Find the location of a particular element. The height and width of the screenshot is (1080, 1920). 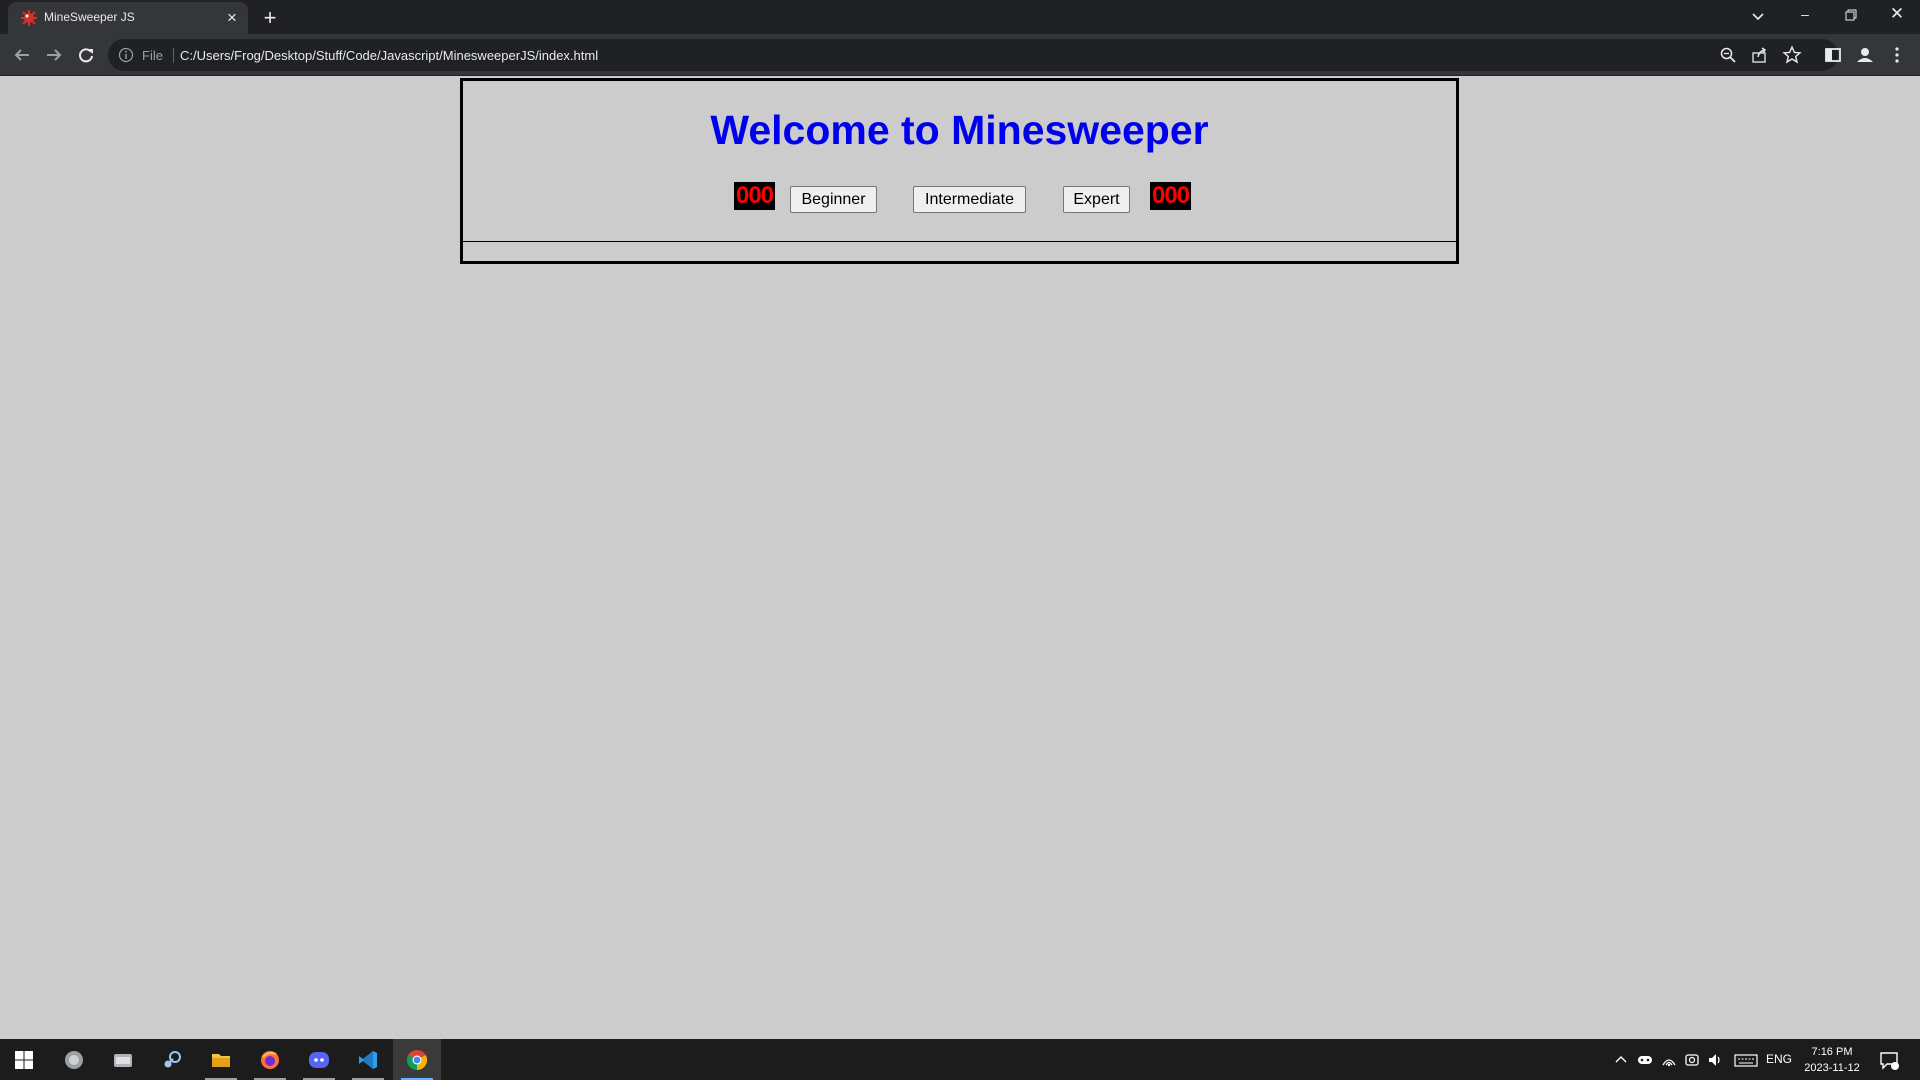

side-panel-icon is located at coordinates (1833, 55).